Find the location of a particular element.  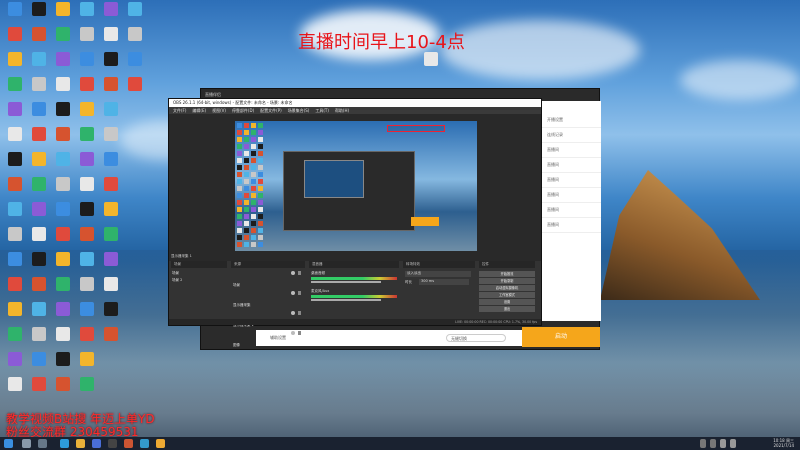

transition-type: 淡入淡出 is located at coordinates (438, 274).